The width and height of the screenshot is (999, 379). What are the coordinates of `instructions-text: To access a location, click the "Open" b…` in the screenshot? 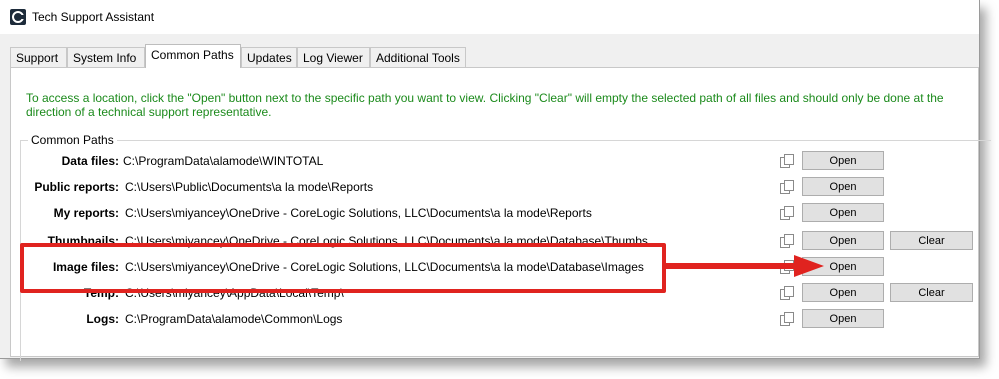 It's located at (485, 105).